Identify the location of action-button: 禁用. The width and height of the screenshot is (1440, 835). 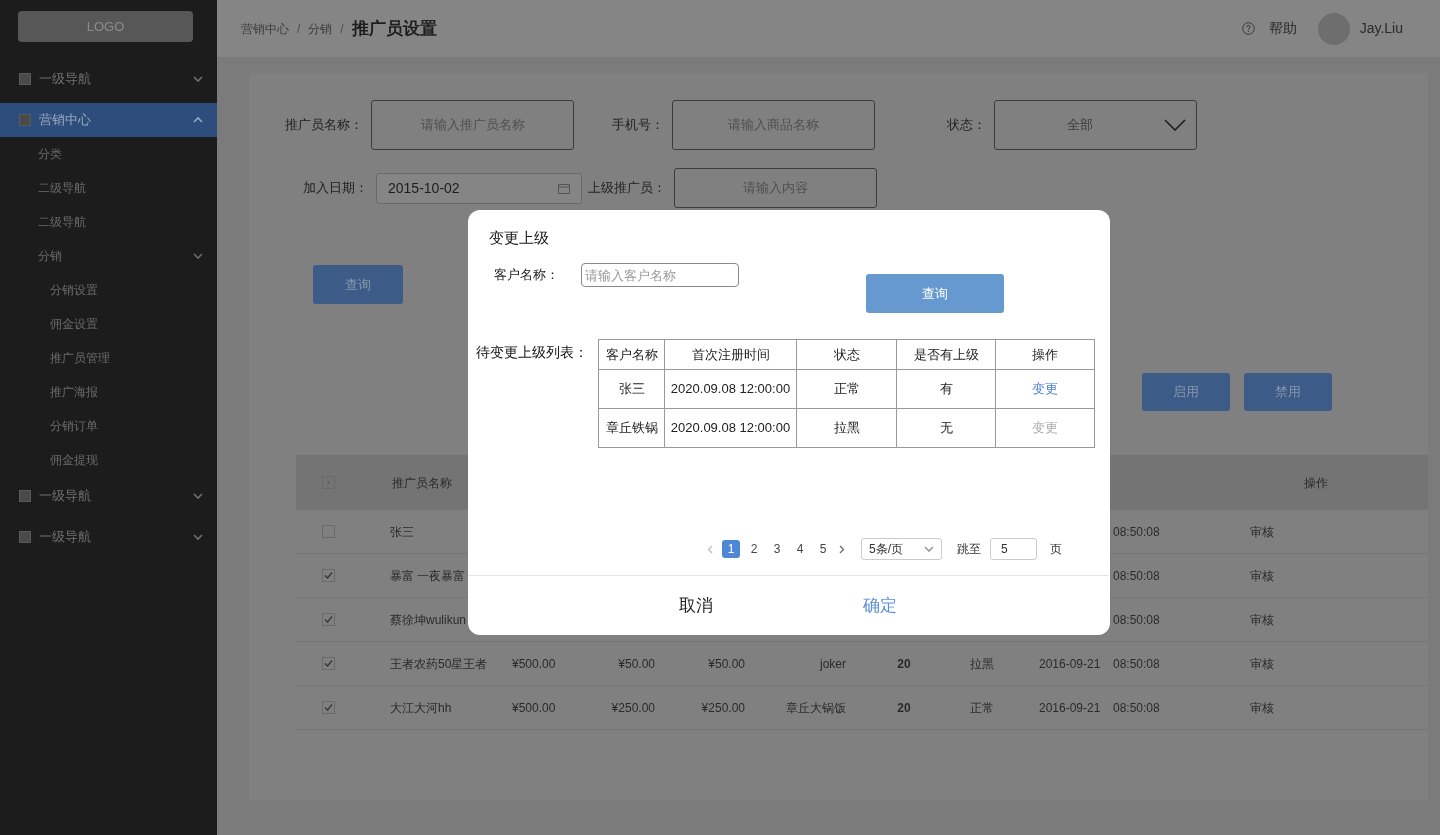
(1288, 392).